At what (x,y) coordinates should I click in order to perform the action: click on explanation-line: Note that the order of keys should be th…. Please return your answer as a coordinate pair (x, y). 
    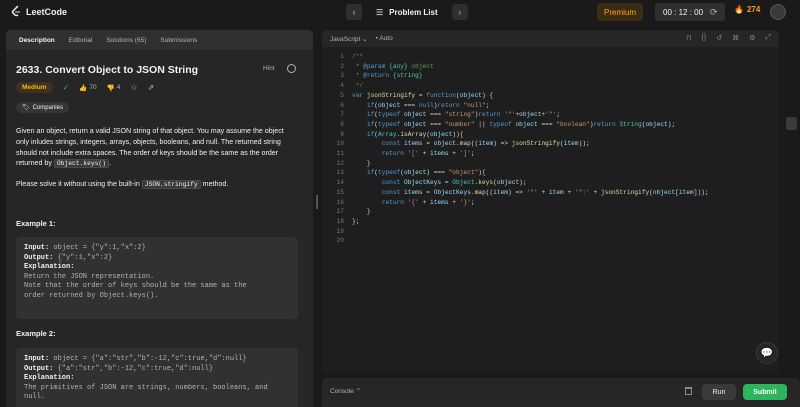
    Looking at the image, I should click on (135, 286).